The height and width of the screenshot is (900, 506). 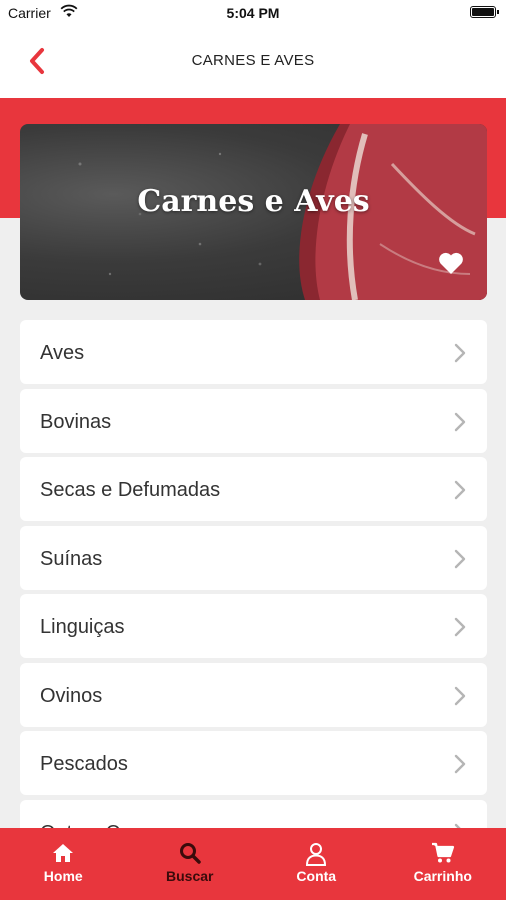 What do you see at coordinates (253, 352) in the screenshot?
I see `category-item-aves: Aves` at bounding box center [253, 352].